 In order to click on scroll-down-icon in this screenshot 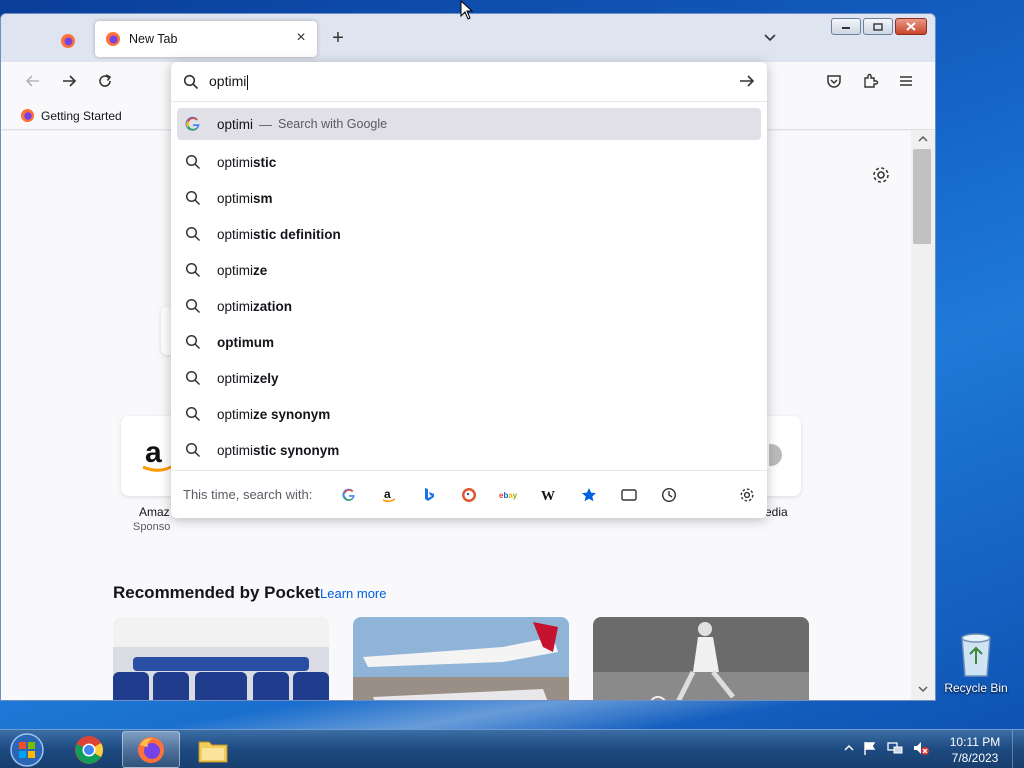, I will do `click(923, 690)`.